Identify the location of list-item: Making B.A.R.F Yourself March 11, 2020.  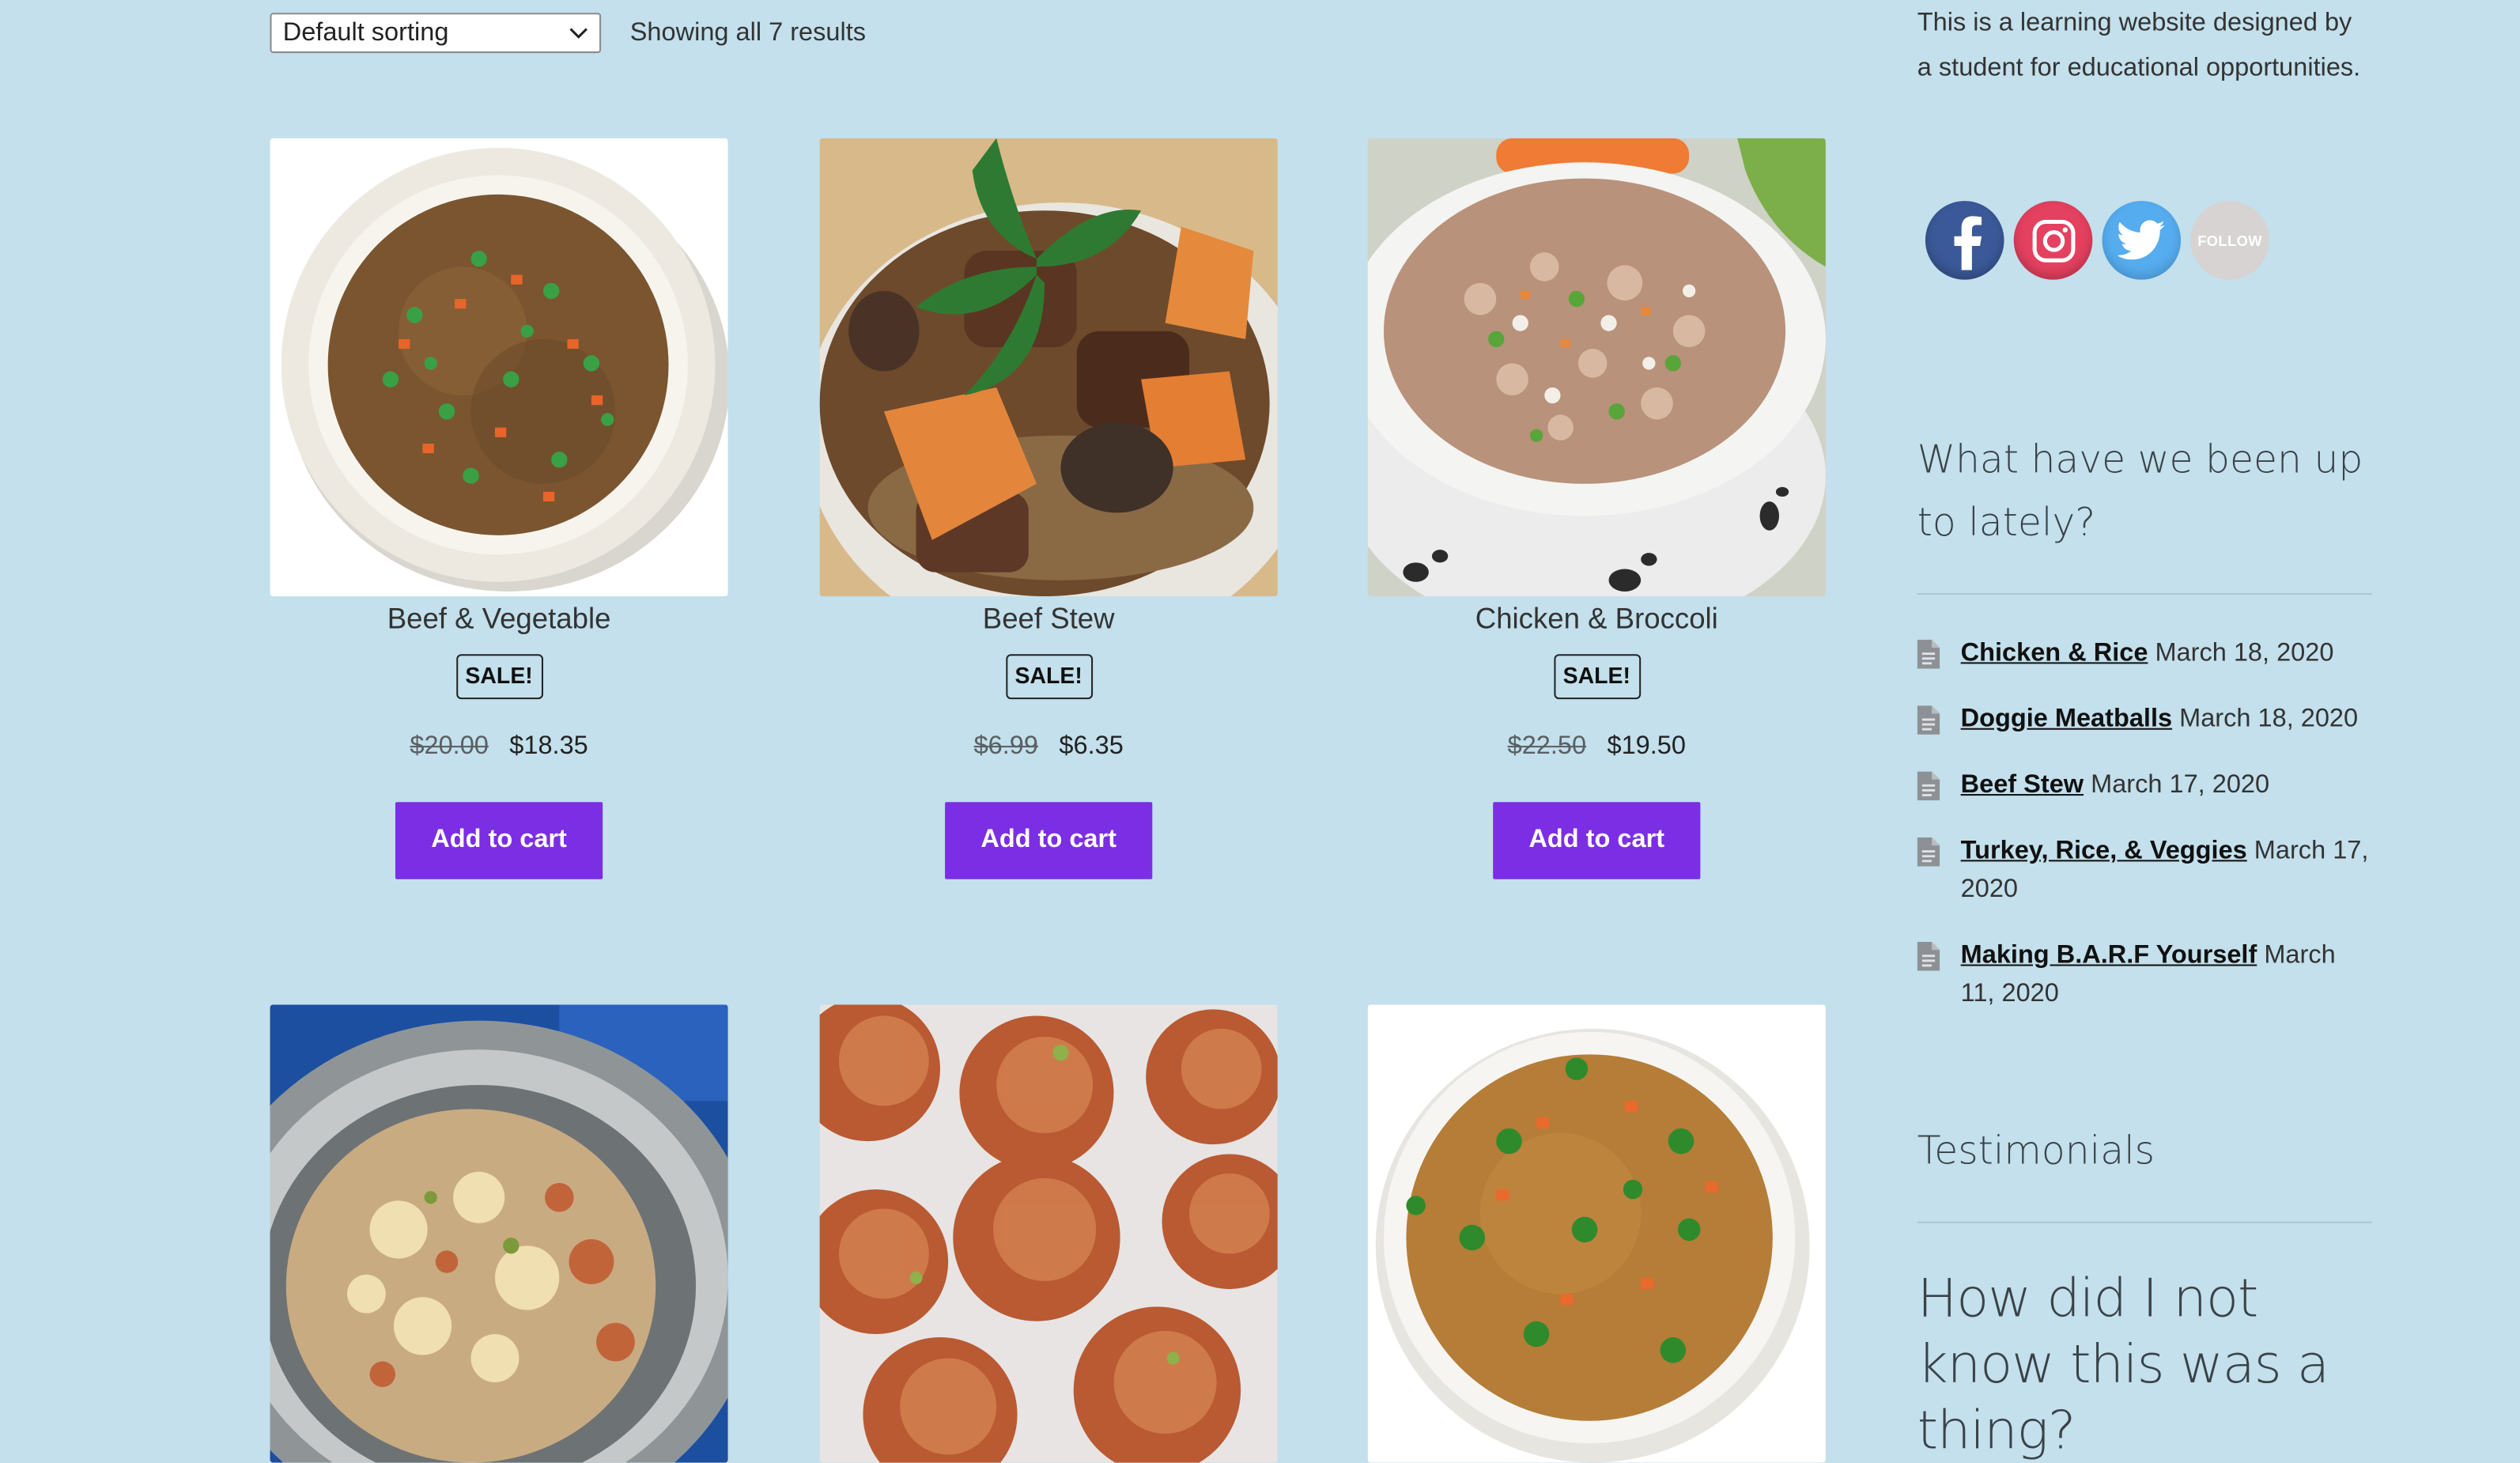
(2144, 976).